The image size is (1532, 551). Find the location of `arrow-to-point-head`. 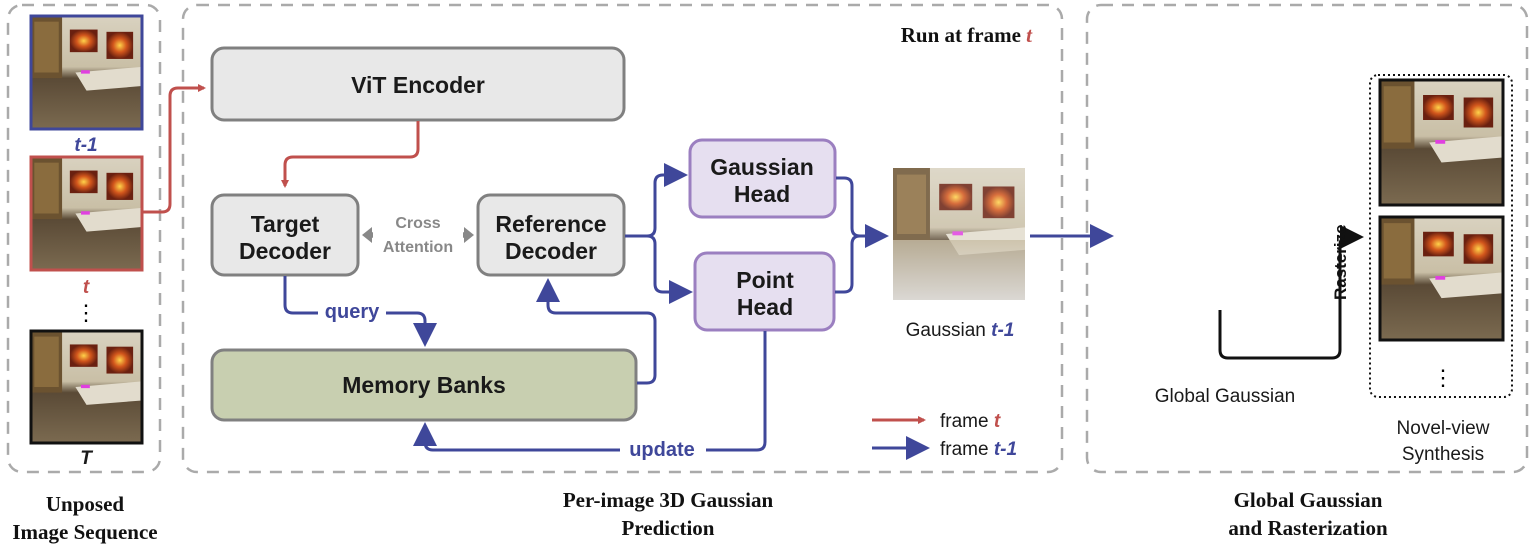

arrow-to-point-head is located at coordinates (669, 269).